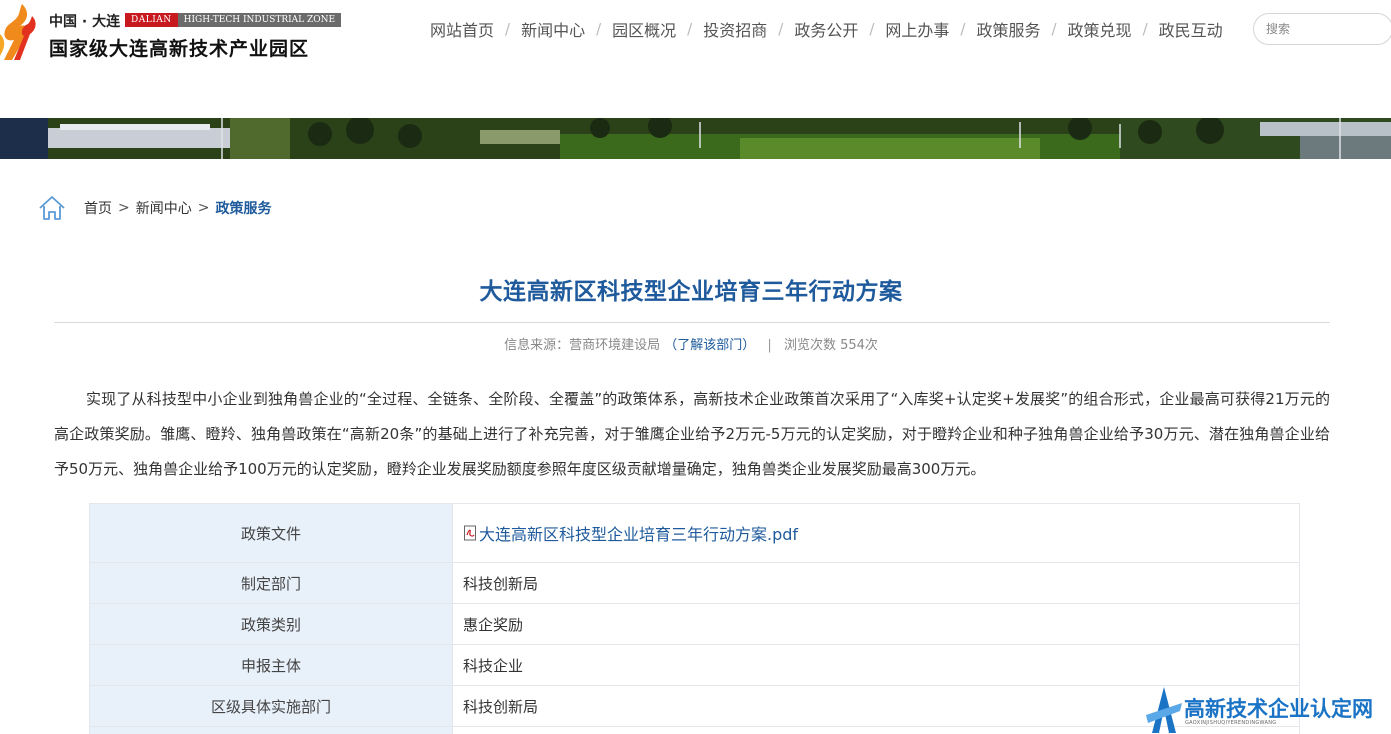 The height and width of the screenshot is (734, 1391). What do you see at coordinates (243, 208) in the screenshot?
I see `breadcrumb-current: 政策服务` at bounding box center [243, 208].